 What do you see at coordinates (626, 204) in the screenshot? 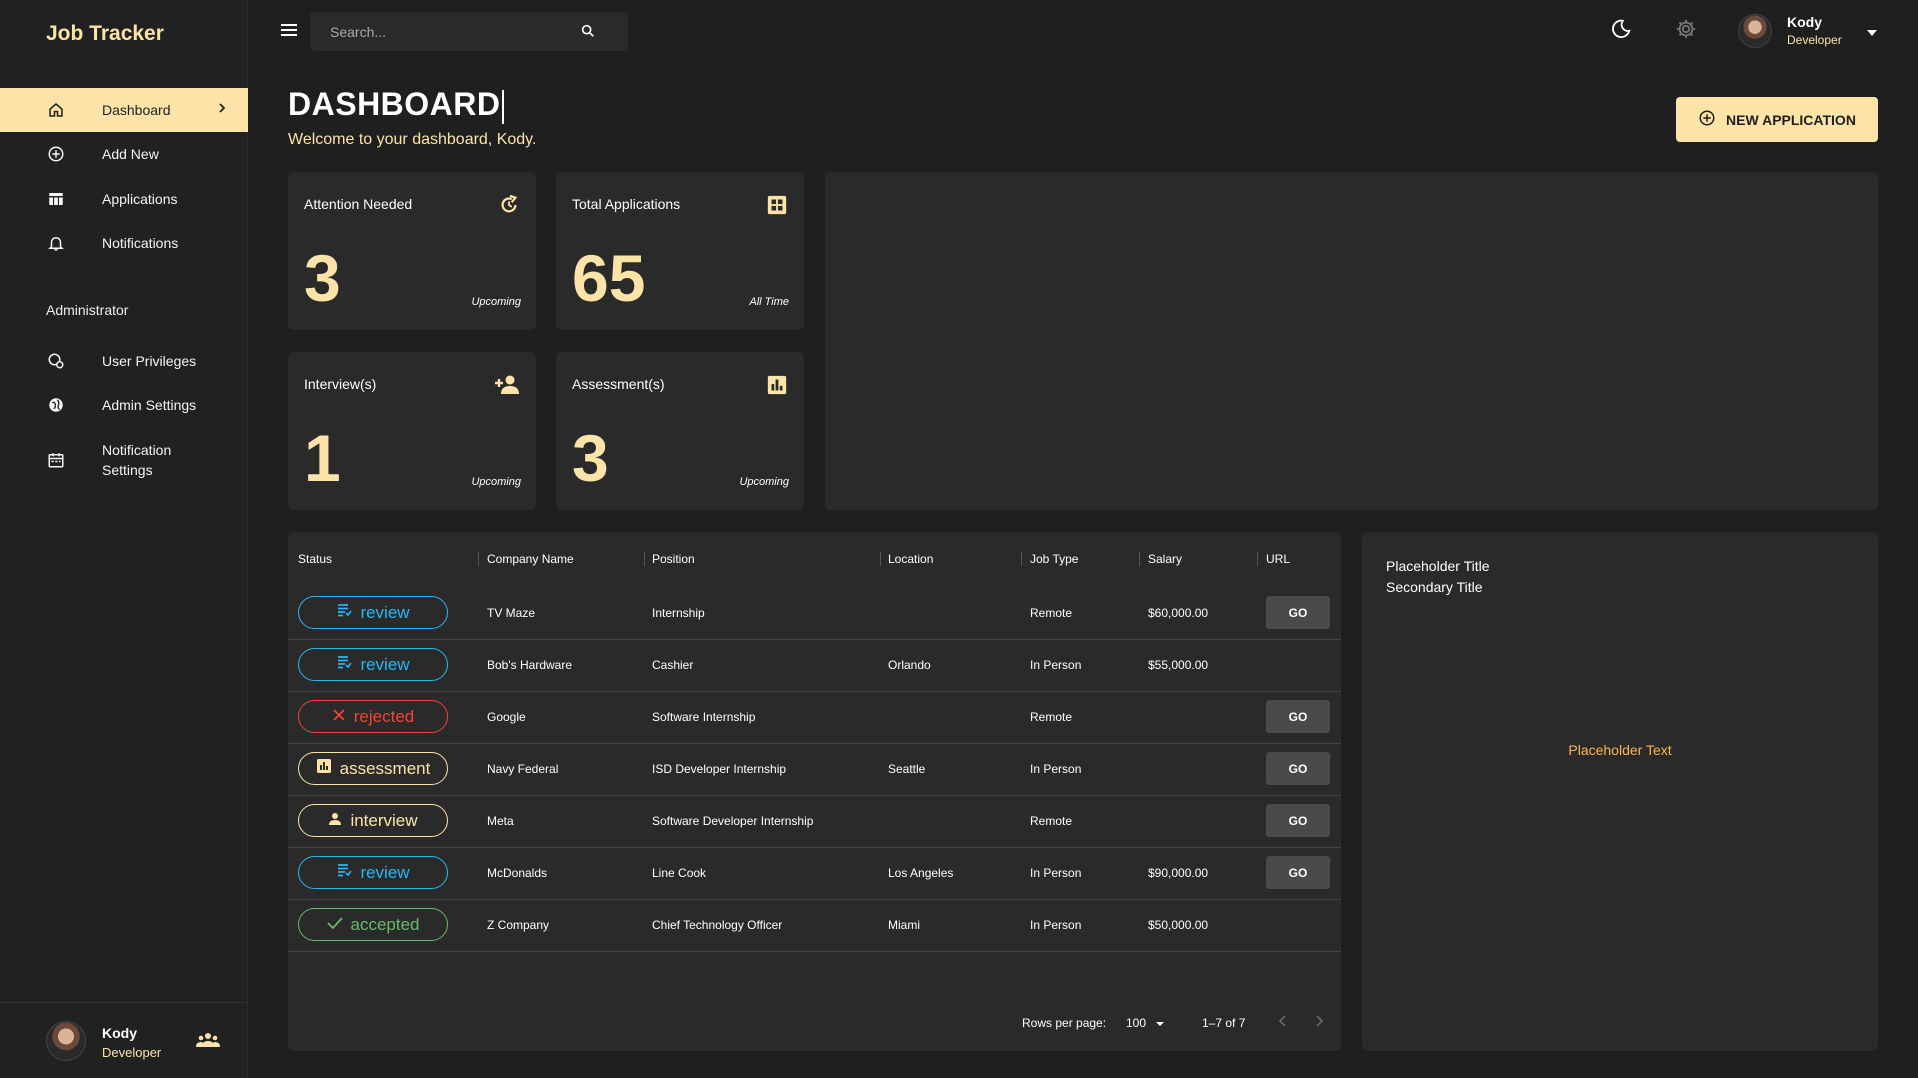
I see `stat-title: Total Applications` at bounding box center [626, 204].